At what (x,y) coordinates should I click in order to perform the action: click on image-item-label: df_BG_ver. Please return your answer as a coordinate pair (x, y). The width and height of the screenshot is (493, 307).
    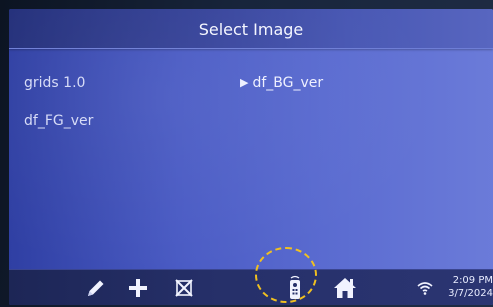
    Looking at the image, I should click on (288, 83).